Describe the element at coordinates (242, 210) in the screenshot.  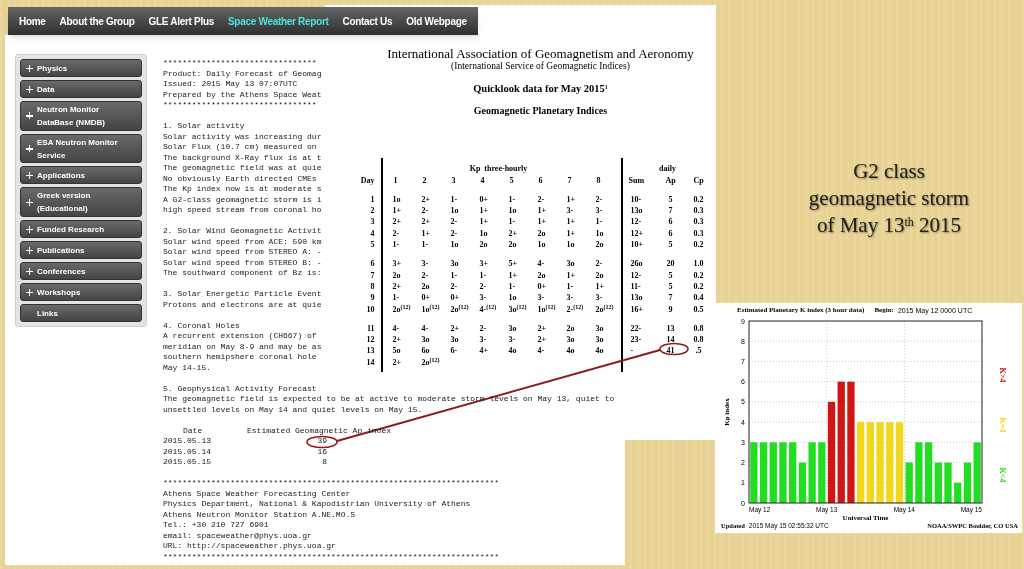
I see `bulletin-line: high speed stream from coronal ho` at that location.